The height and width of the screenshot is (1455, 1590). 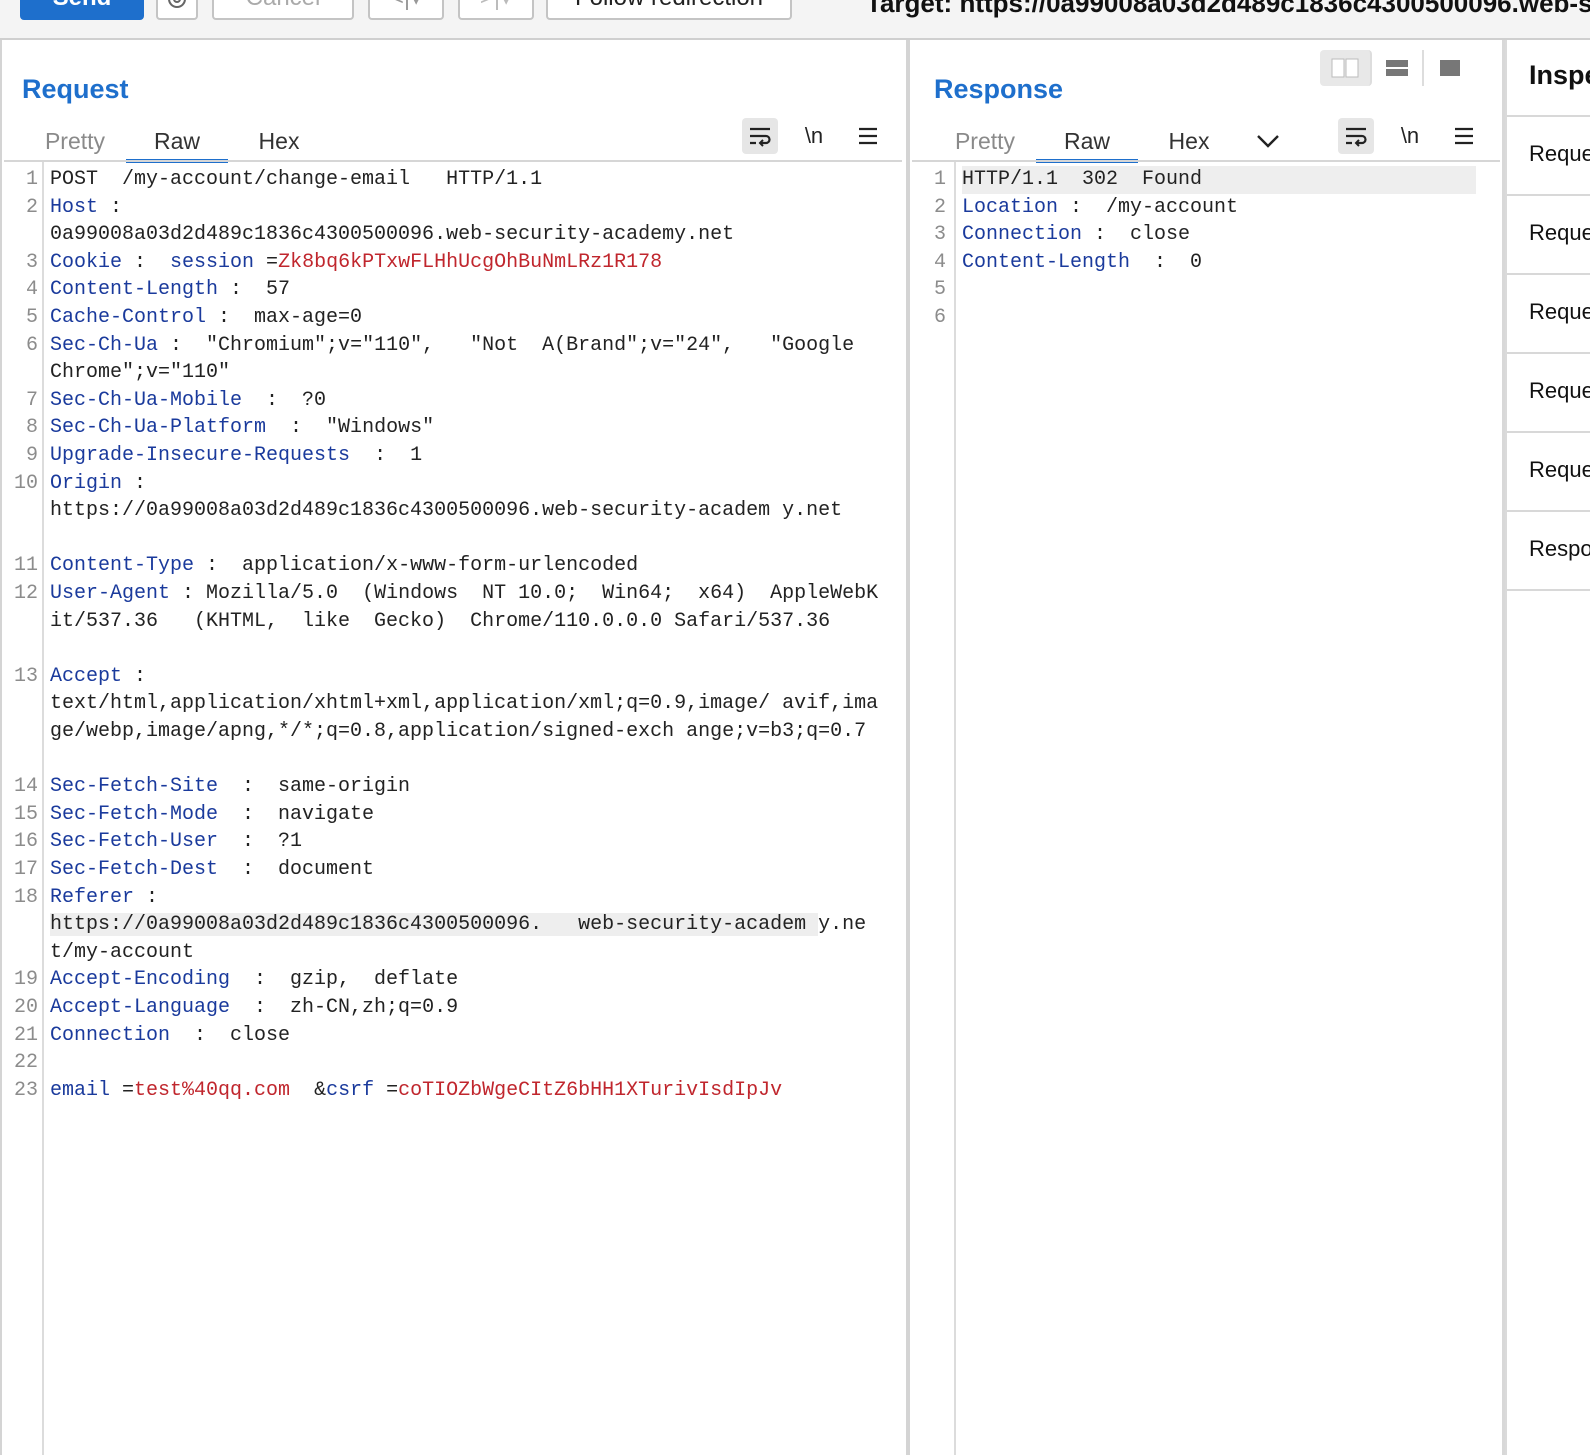 What do you see at coordinates (314, 787) in the screenshot?
I see `header-value: : same-origin` at bounding box center [314, 787].